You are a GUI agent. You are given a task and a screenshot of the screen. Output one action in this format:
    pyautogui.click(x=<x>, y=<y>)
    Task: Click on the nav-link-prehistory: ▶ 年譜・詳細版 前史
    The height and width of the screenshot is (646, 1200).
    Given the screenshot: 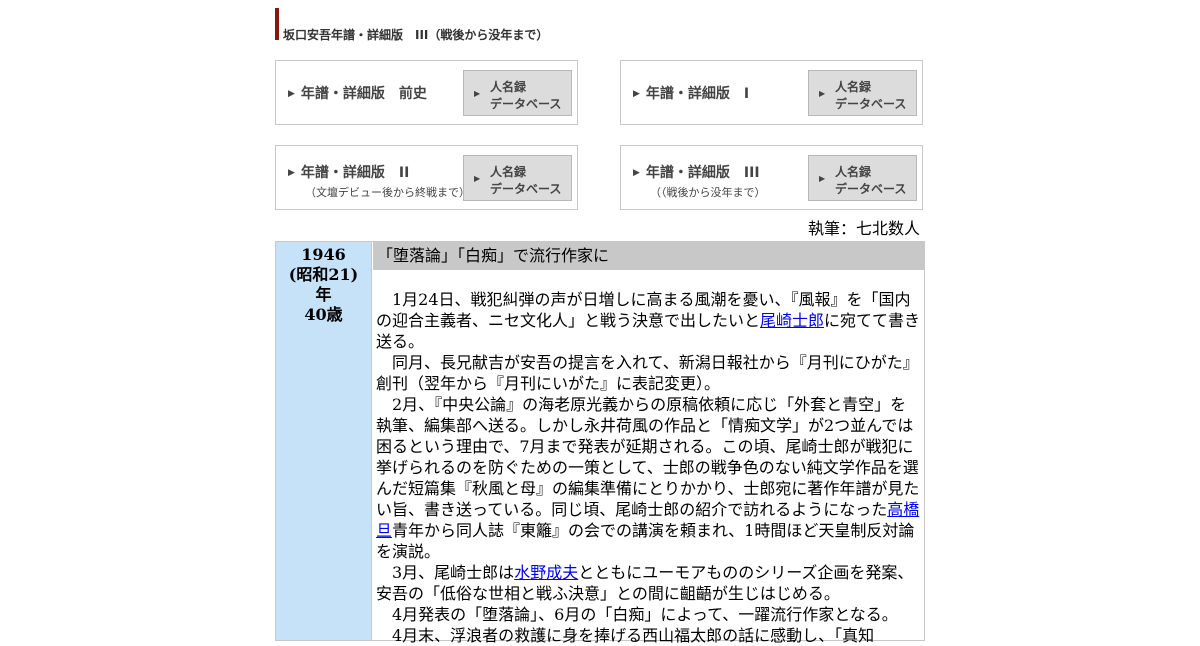 What is the action you would take?
    pyautogui.click(x=357, y=93)
    